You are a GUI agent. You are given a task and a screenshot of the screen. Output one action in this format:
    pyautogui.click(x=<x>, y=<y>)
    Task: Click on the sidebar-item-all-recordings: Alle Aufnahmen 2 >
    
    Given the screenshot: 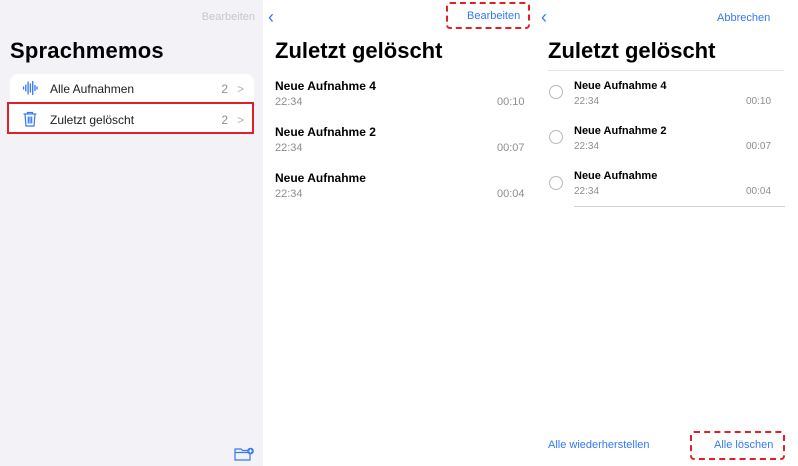 What is the action you would take?
    pyautogui.click(x=132, y=88)
    